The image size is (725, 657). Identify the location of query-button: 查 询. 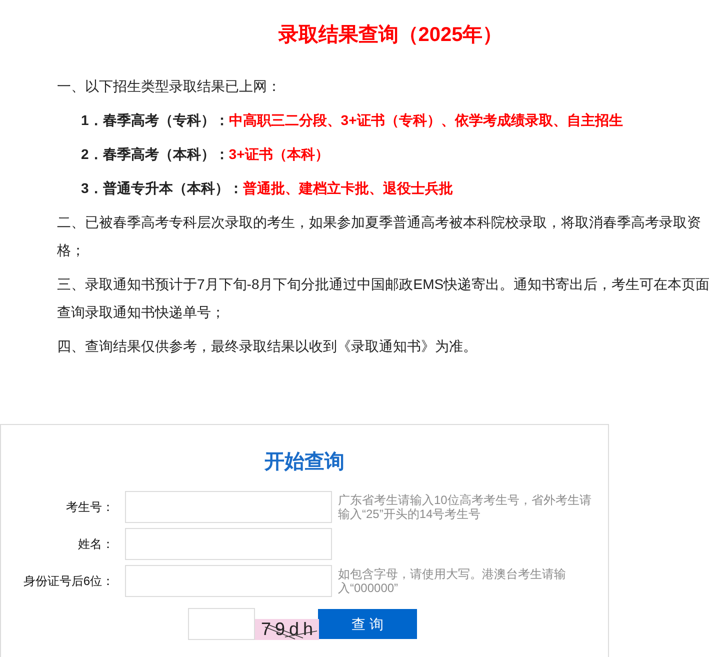
(367, 624).